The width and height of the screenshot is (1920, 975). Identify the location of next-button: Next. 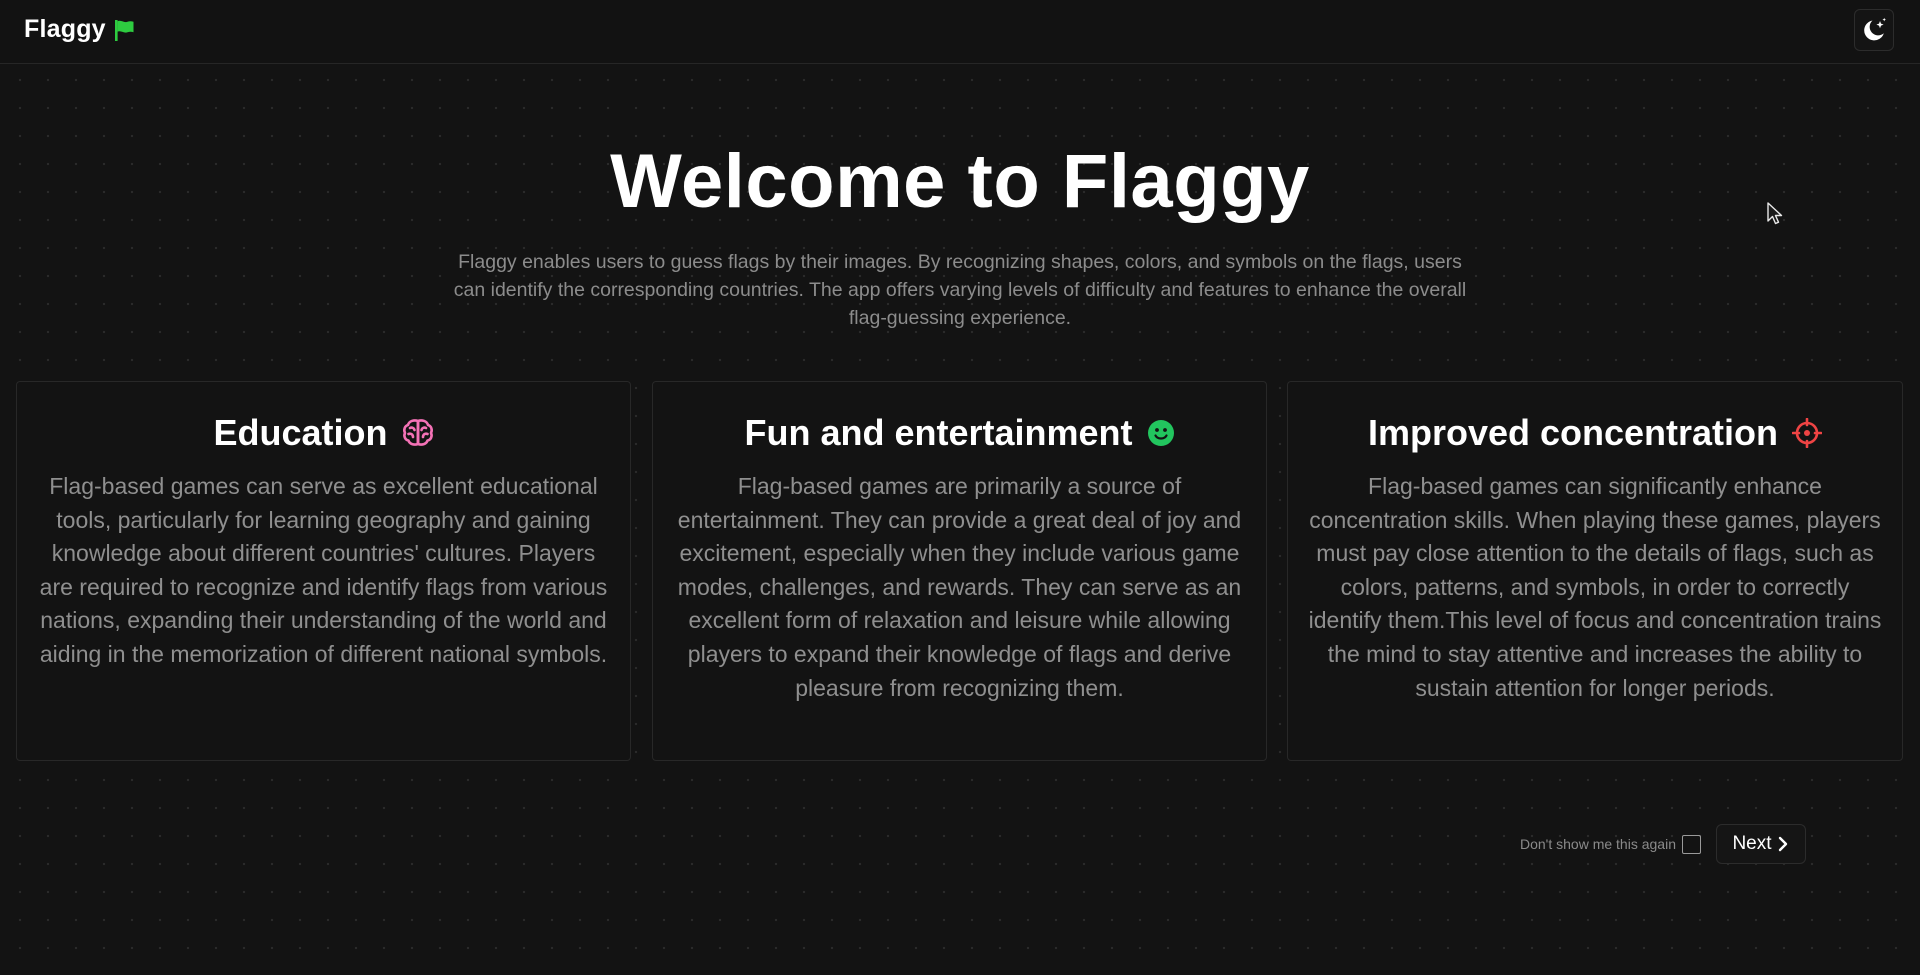
(1760, 844).